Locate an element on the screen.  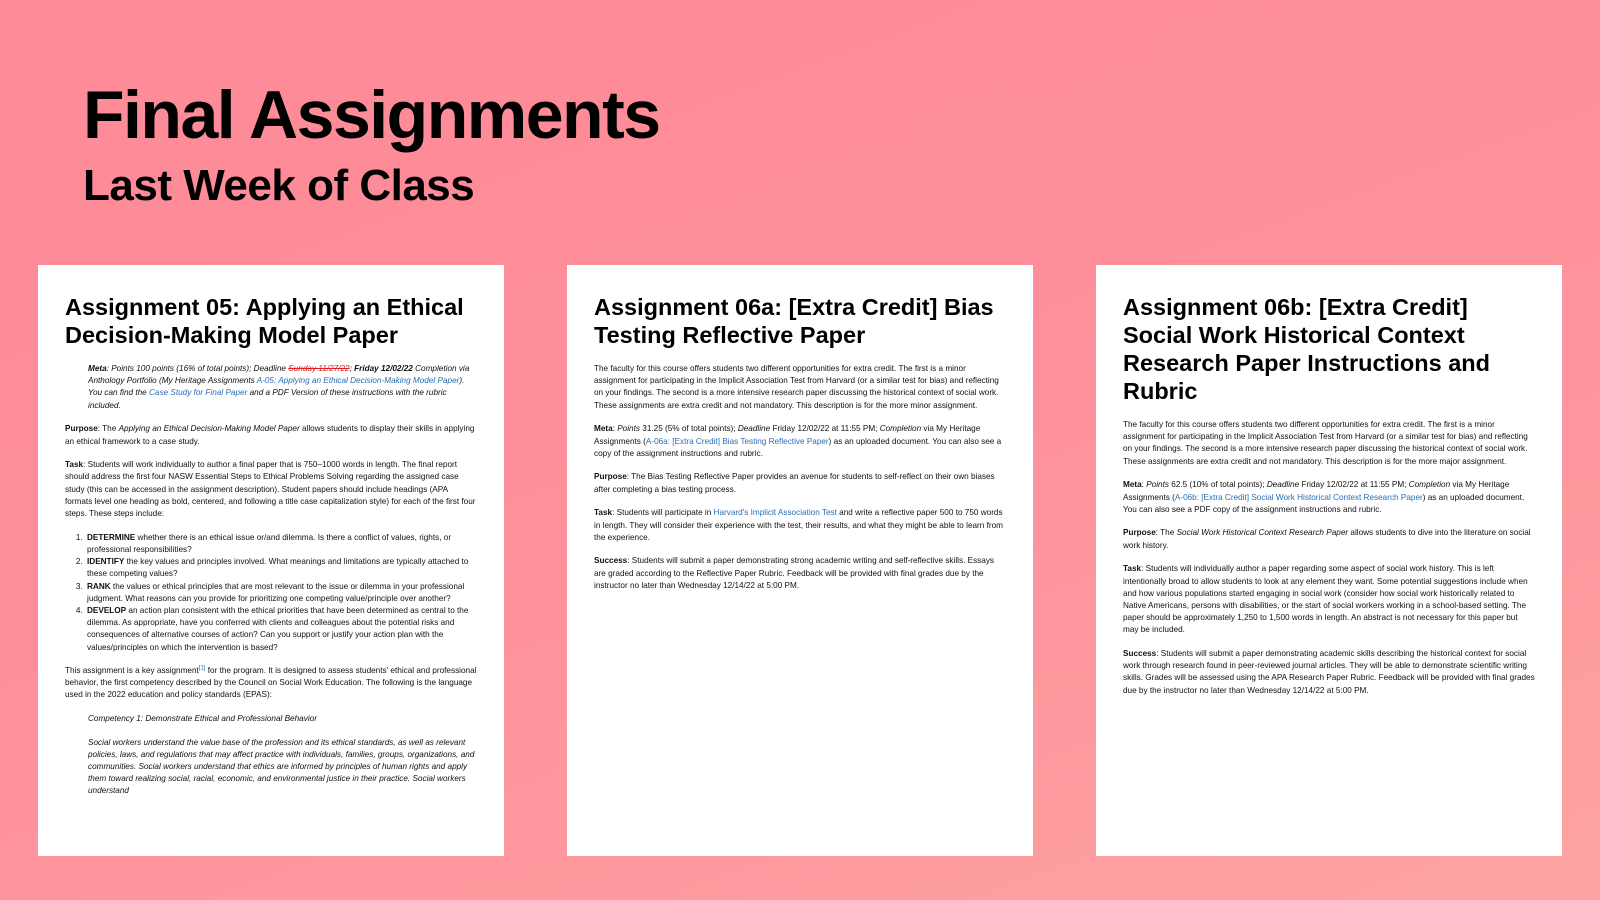
meta-text: 31.25 (5% of total points); is located at coordinates (688, 429).